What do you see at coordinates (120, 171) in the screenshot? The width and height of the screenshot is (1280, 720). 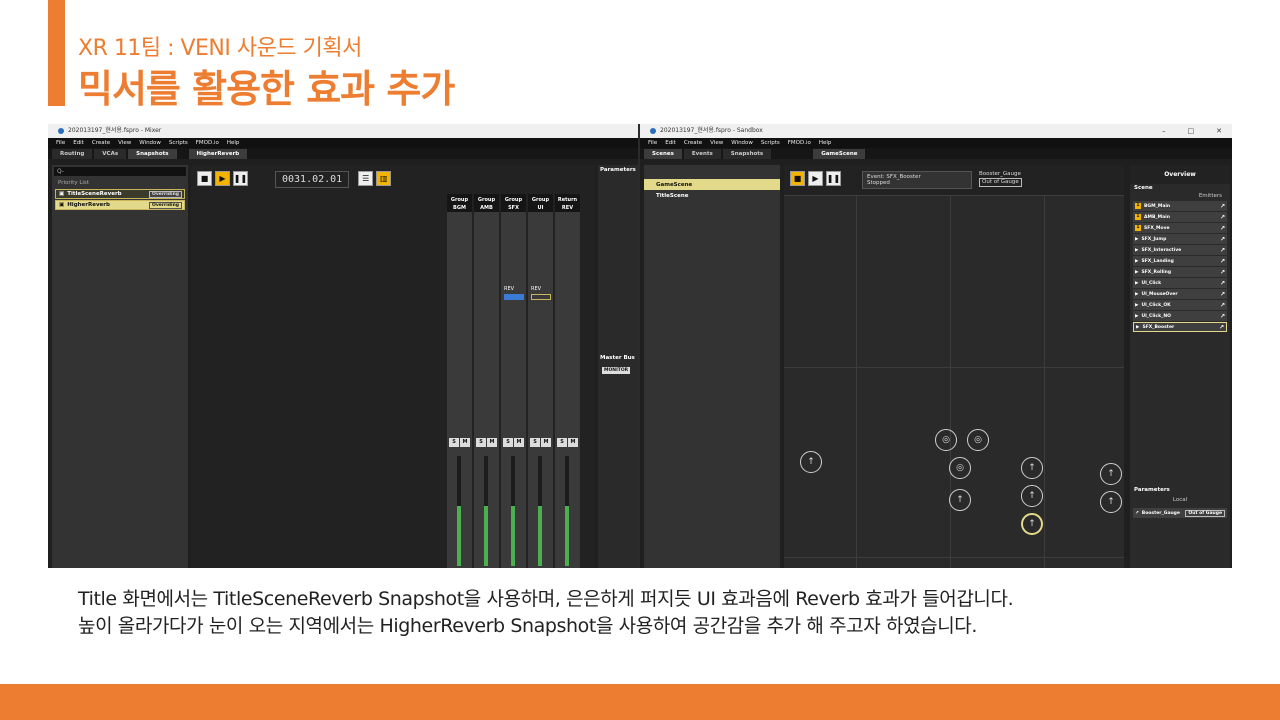 I see `snapshot-search-input: Q-` at bounding box center [120, 171].